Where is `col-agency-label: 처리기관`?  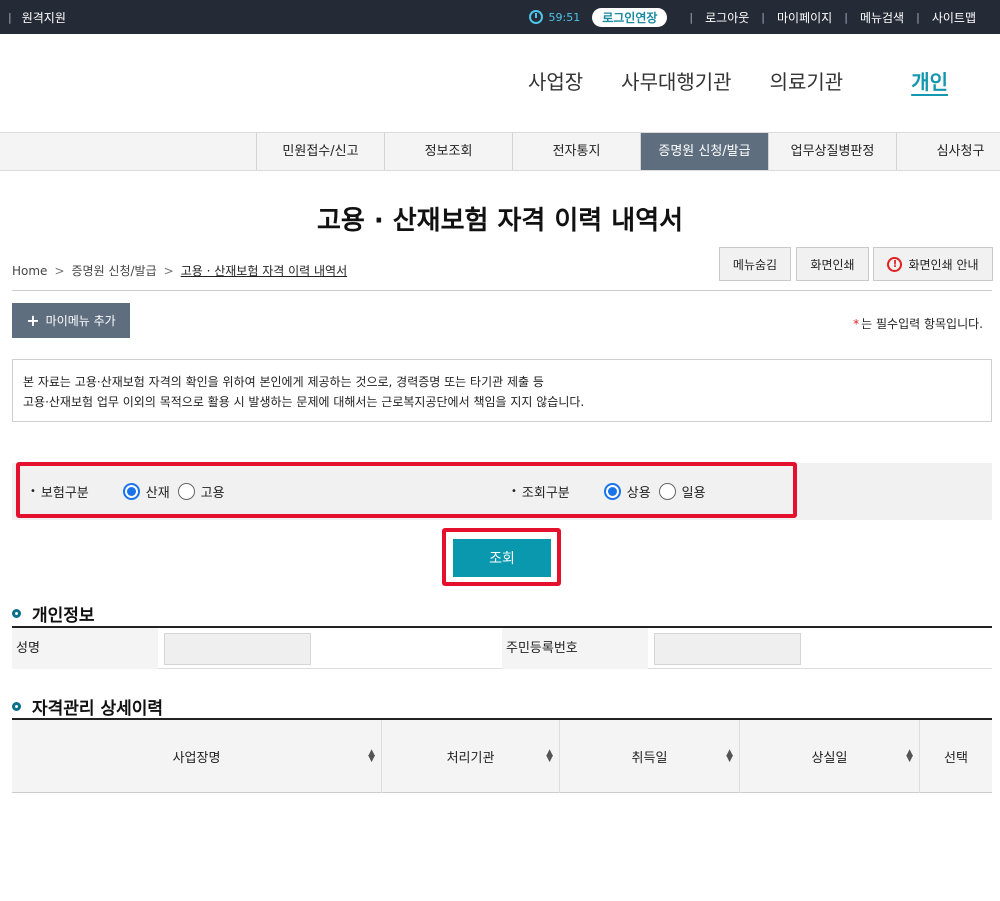
col-agency-label: 처리기관 is located at coordinates (470, 758).